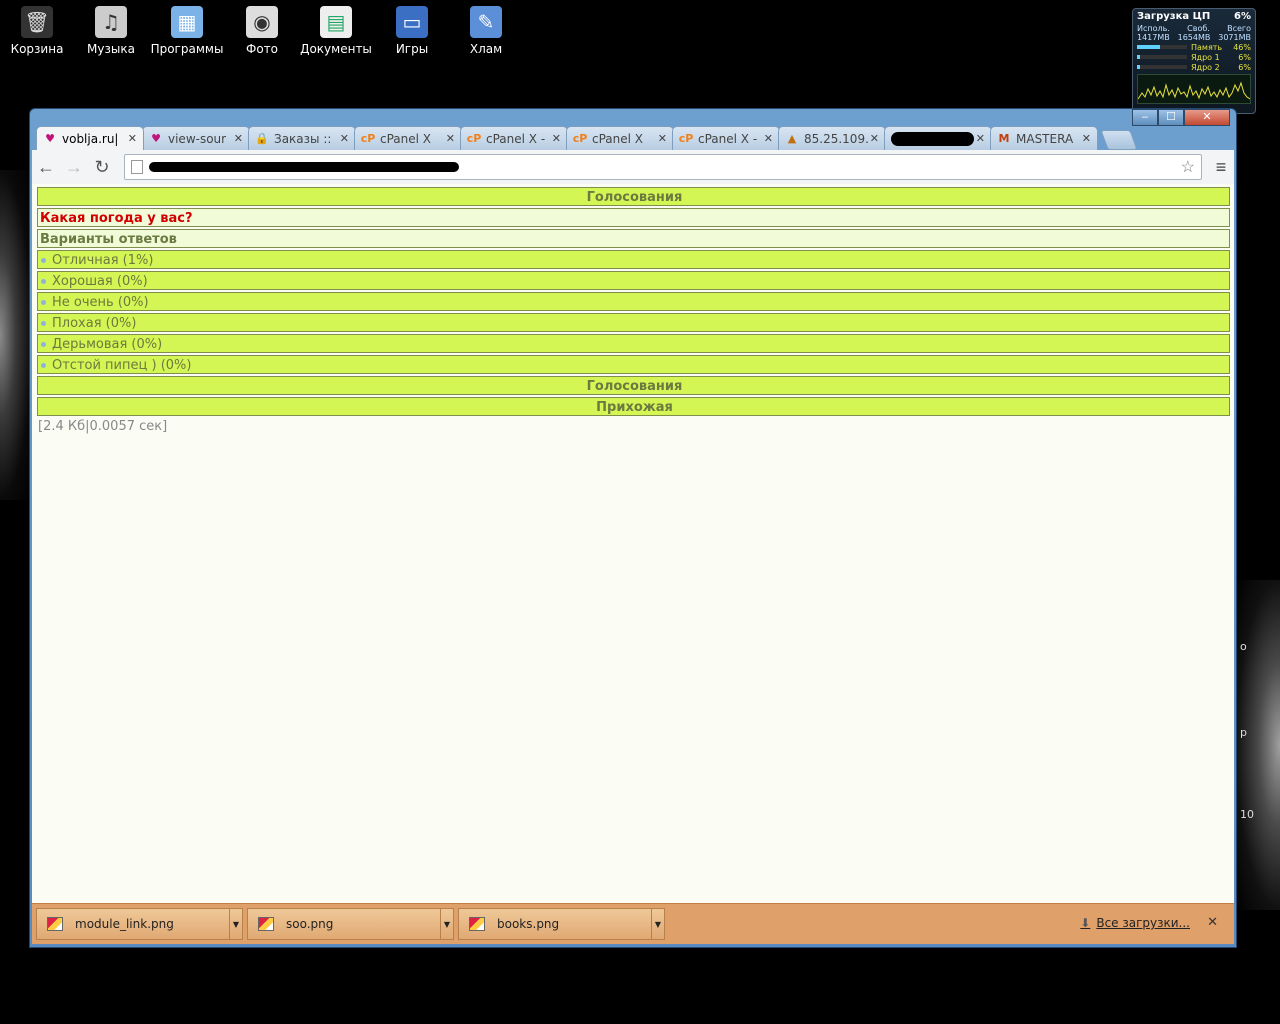  Describe the element at coordinates (1244, 67) in the screenshot. I see `gadget-row-value: 6%` at that location.